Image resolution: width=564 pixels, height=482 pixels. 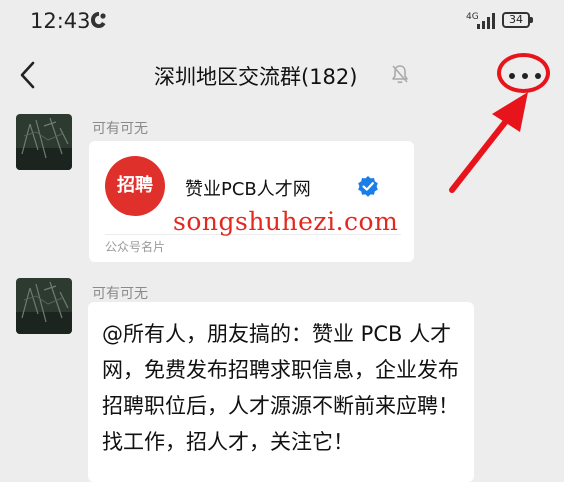 I want to click on battery-level: 34, so click(x=516, y=19).